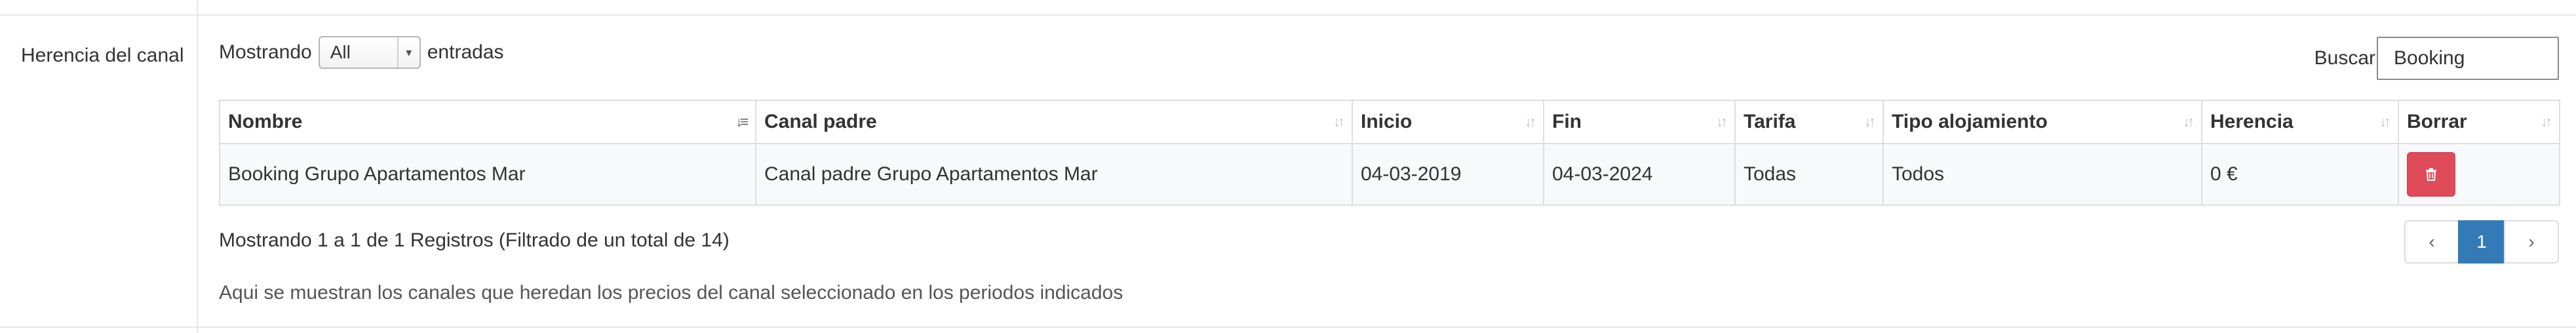  Describe the element at coordinates (197, 166) in the screenshot. I see `label-column-divider` at that location.